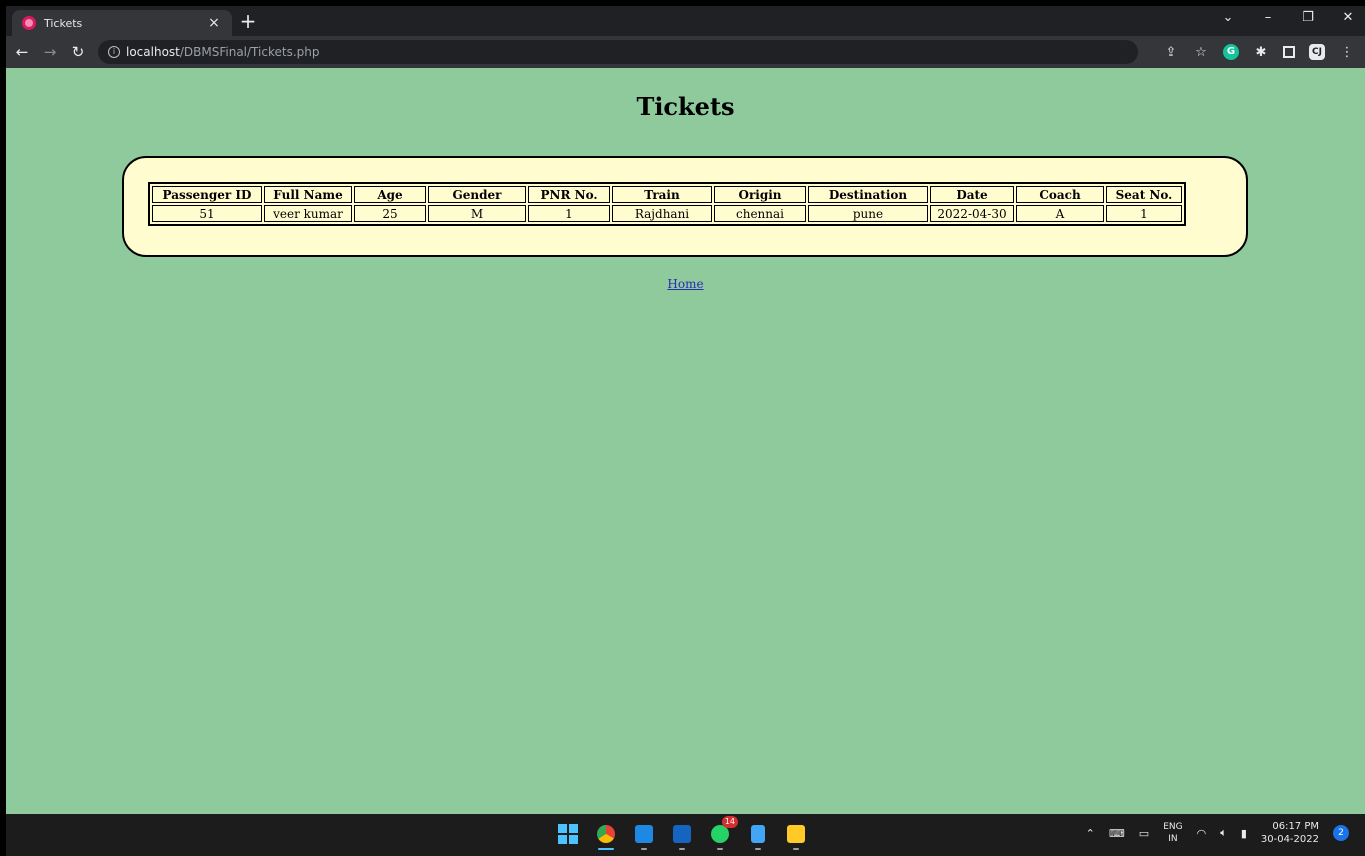 The width and height of the screenshot is (1365, 856). I want to click on clock: 06:17 PM 30-04-2022, so click(1290, 833).